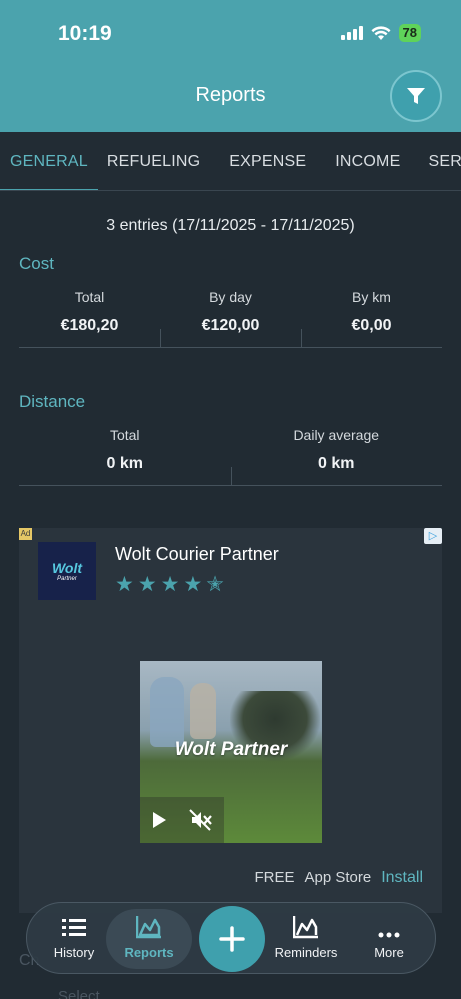  Describe the element at coordinates (89, 325) in the screenshot. I see `cost-total-value: €180,20` at that location.